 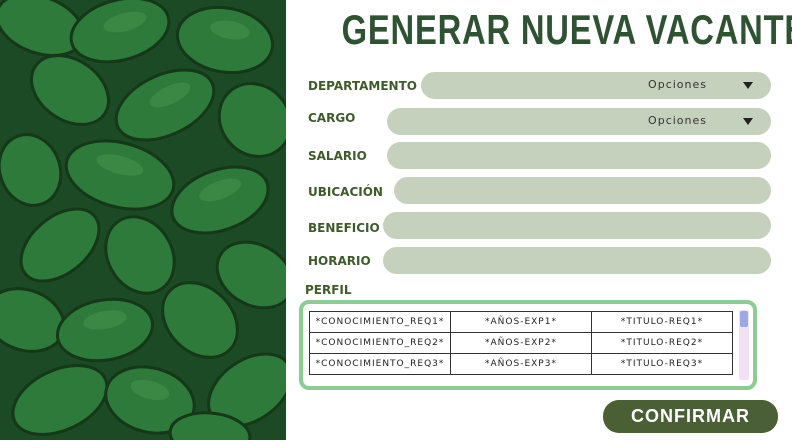 What do you see at coordinates (690, 416) in the screenshot?
I see `confirm-button: CONFIRMAR` at bounding box center [690, 416].